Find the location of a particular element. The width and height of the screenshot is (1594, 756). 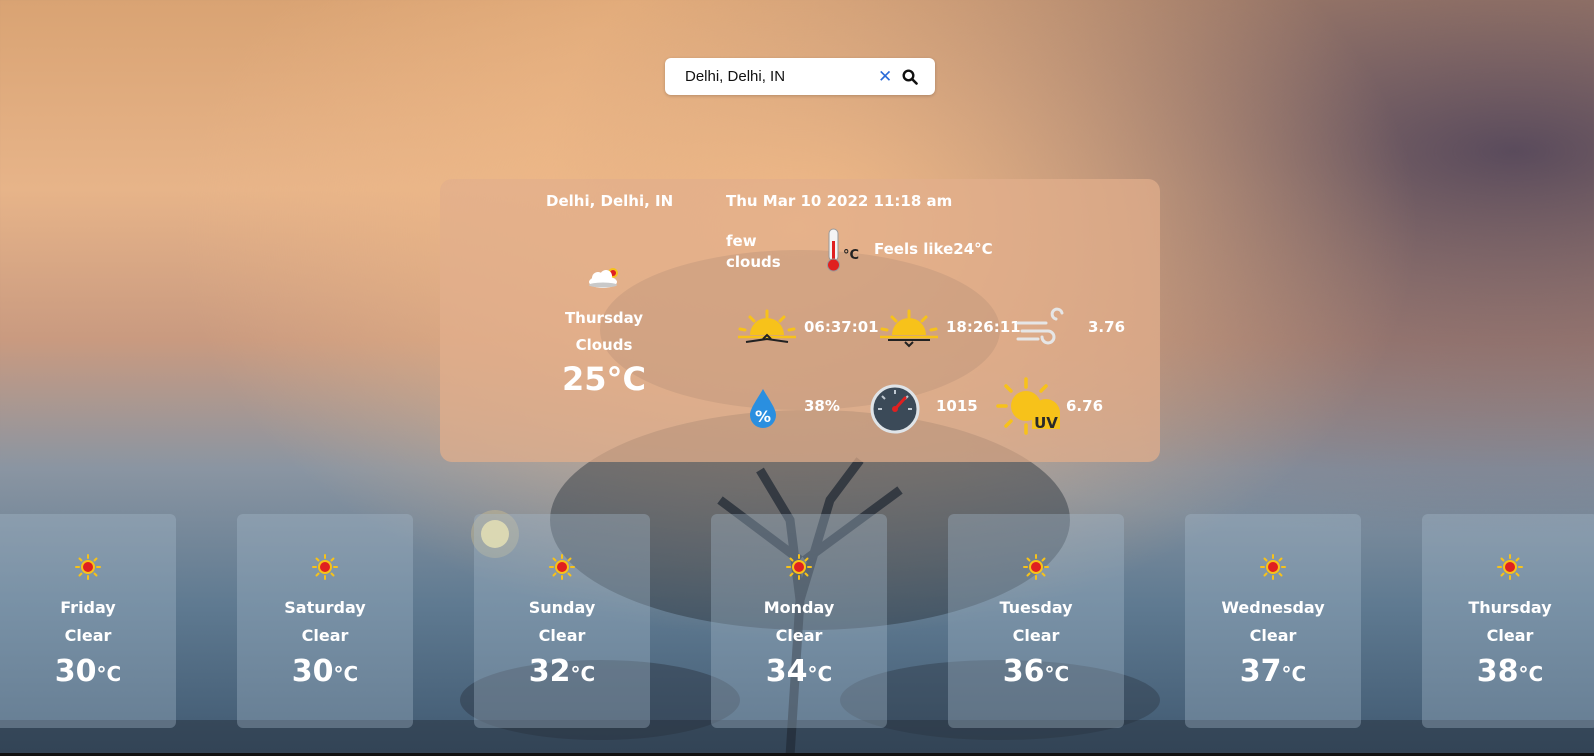

location-label: Delhi, Delhi, IN is located at coordinates (610, 201).